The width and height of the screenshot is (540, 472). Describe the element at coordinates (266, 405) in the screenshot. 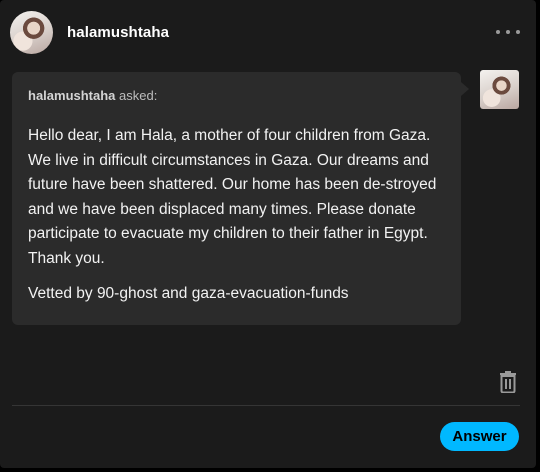

I see `divider` at that location.